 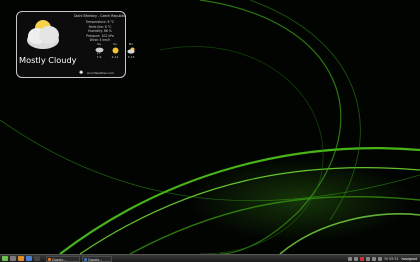 I want to click on partly-cloudy-icon, so click(x=130, y=50).